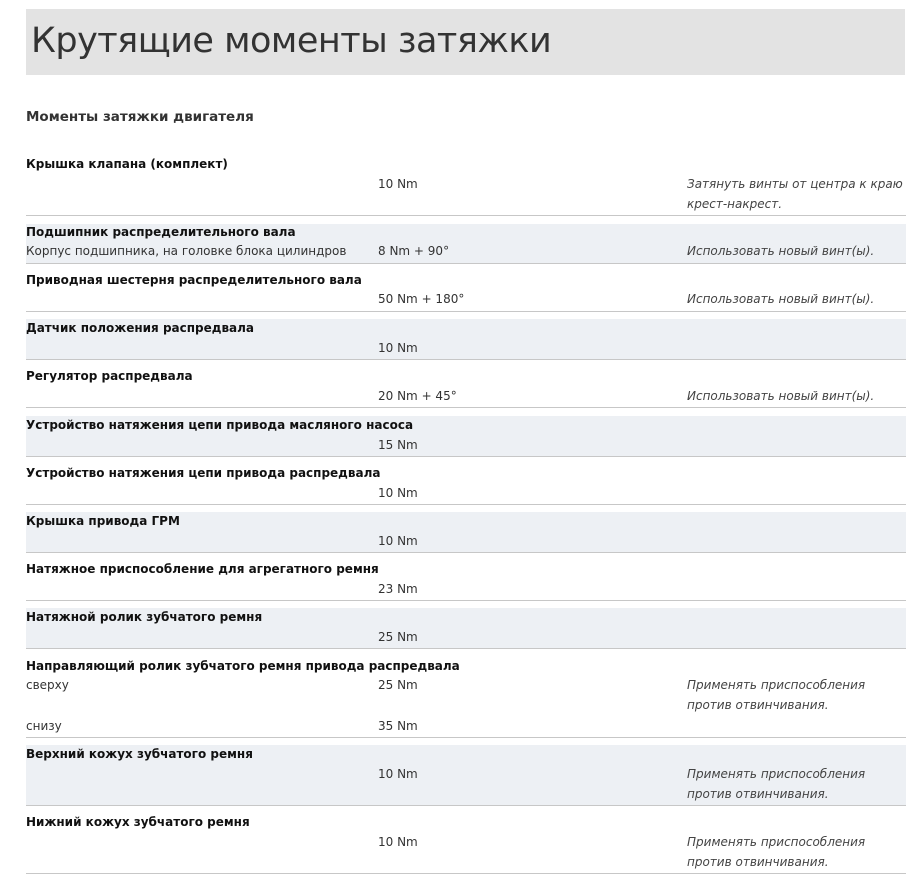 The width and height of the screenshot is (916, 880). Describe the element at coordinates (161, 232) in the screenshot. I see `component-name: Подшипник распределительного вала` at that location.